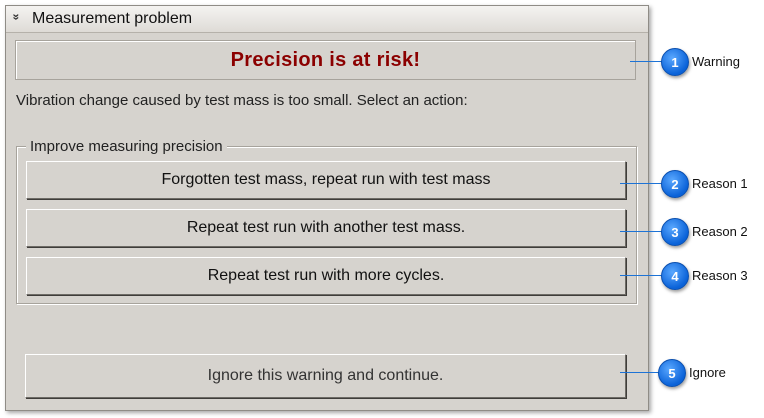 Image resolution: width=764 pixels, height=418 pixels. I want to click on callout-badge-1: 1, so click(675, 62).